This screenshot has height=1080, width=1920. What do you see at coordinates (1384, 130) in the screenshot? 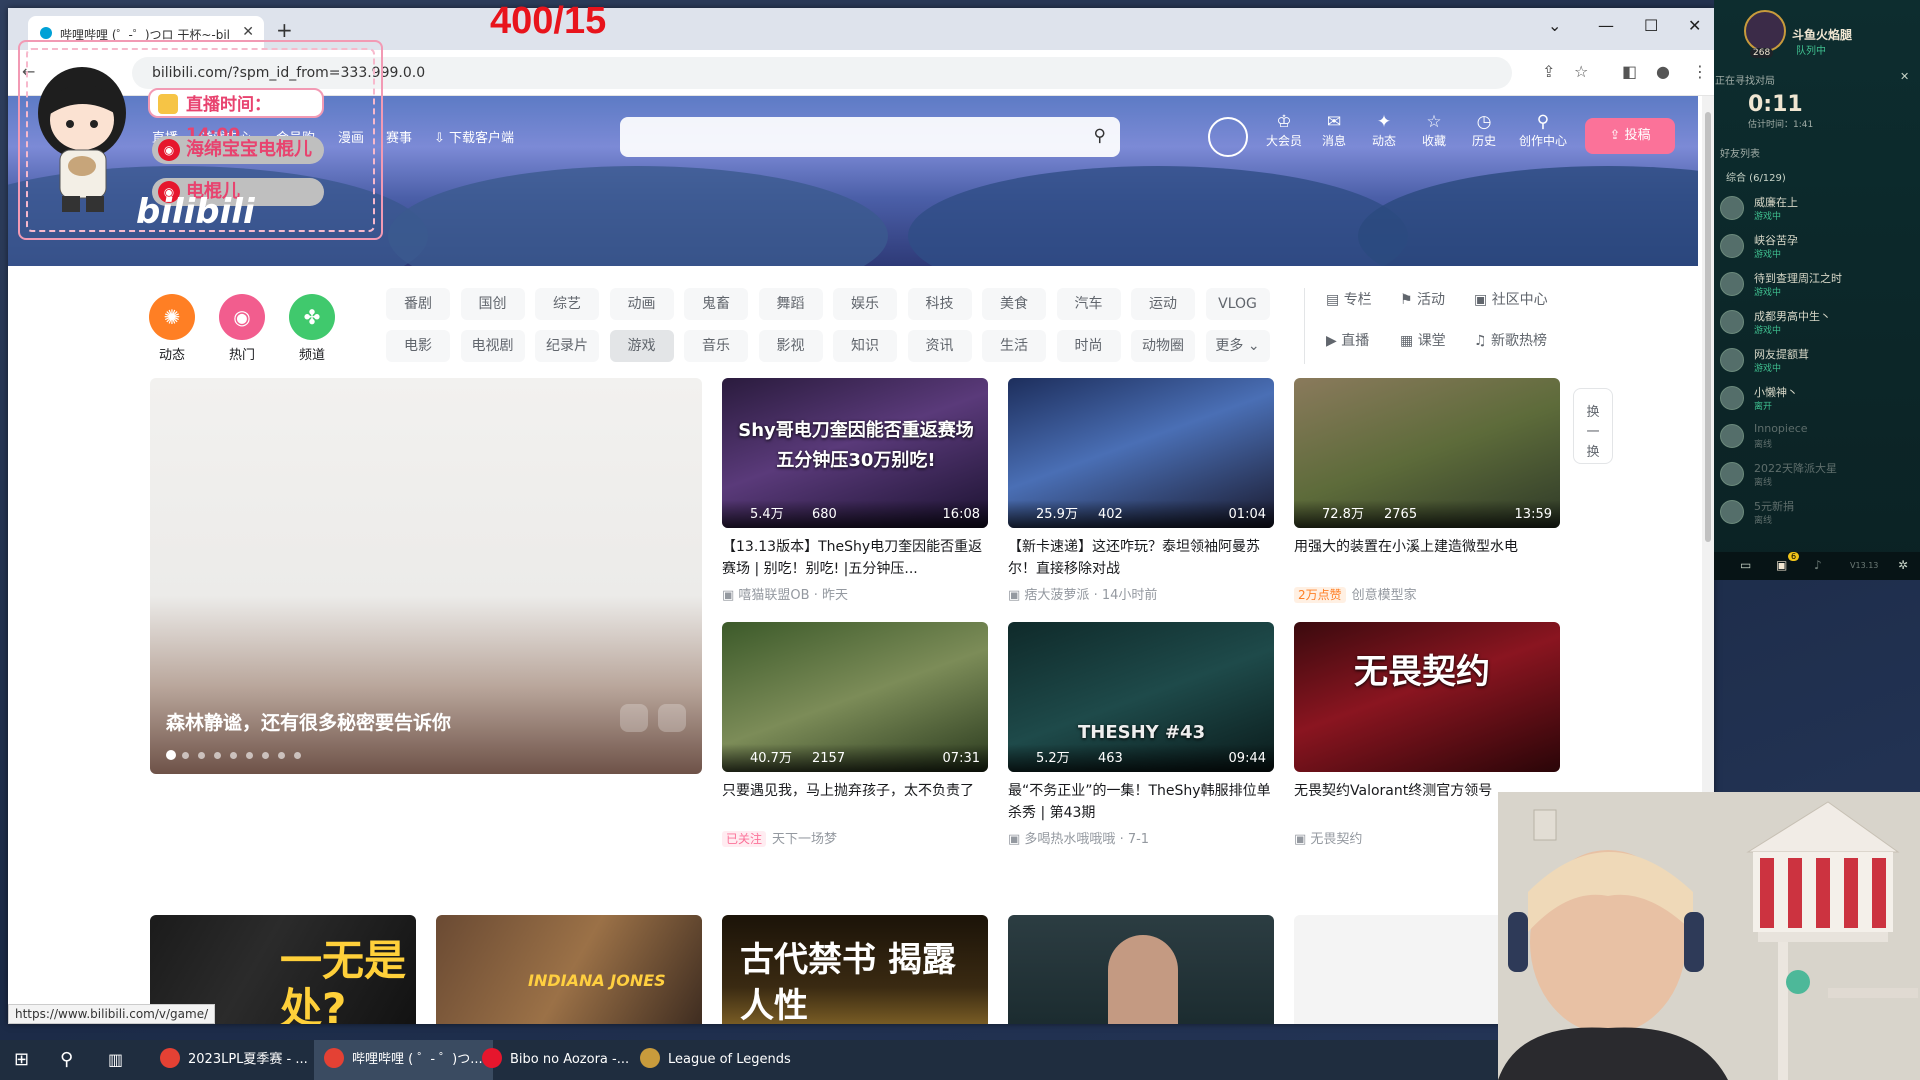
I see `header-dynamic: ✦ 动态` at bounding box center [1384, 130].